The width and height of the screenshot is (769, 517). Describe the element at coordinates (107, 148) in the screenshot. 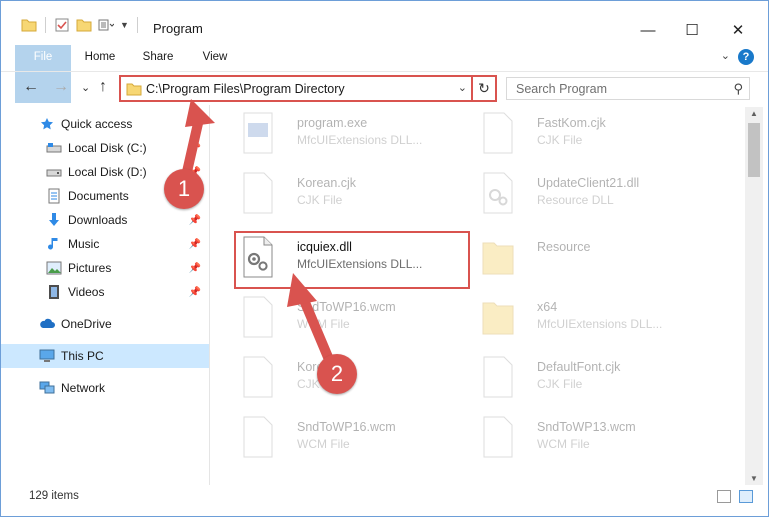

I see `sidebar-item-label: Local Disk (C:)` at that location.